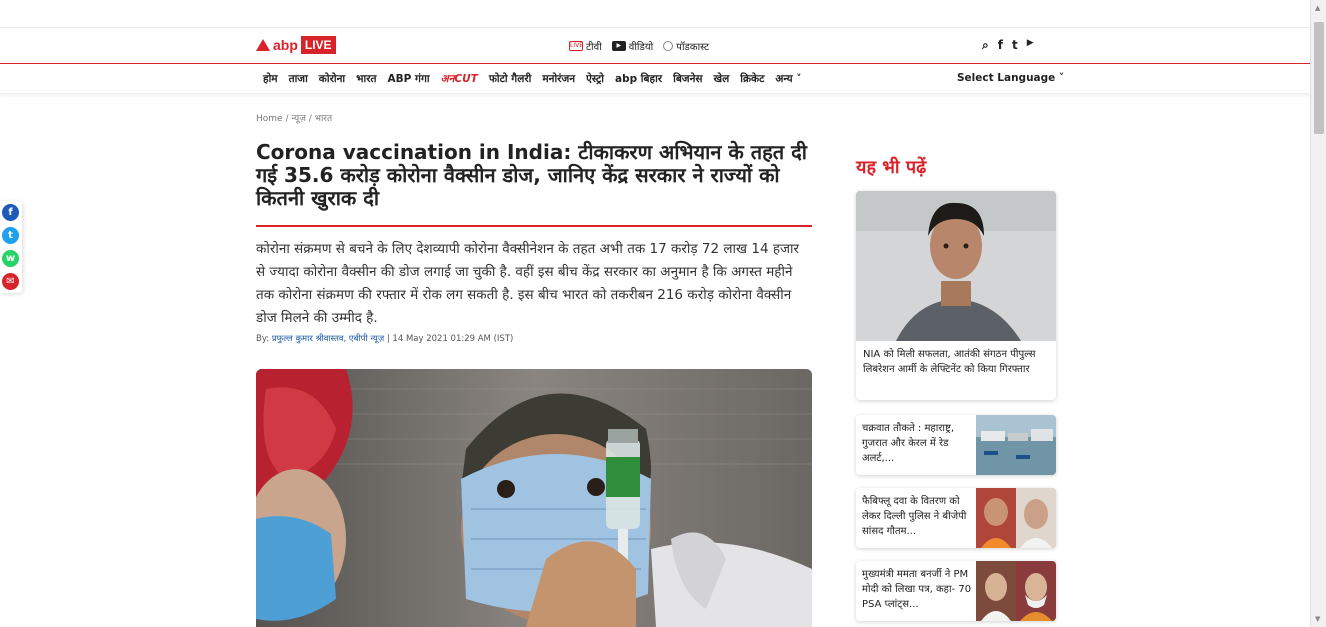 The image size is (1326, 627). Describe the element at coordinates (534, 226) in the screenshot. I see `title-divider` at that location.